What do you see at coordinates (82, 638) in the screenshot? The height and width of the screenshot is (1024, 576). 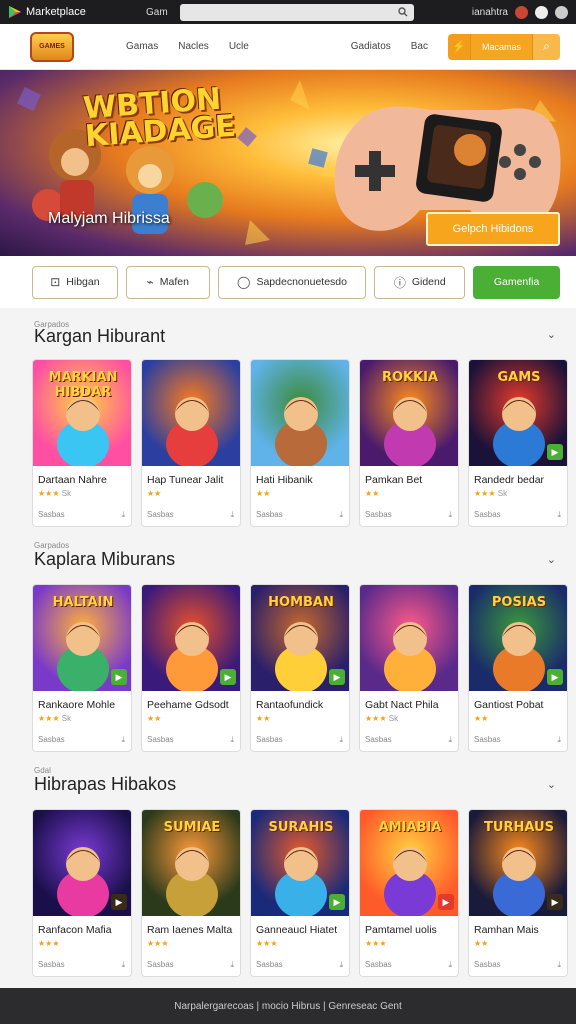 I see `game-thumbnail: HALTAIN ▶` at bounding box center [82, 638].